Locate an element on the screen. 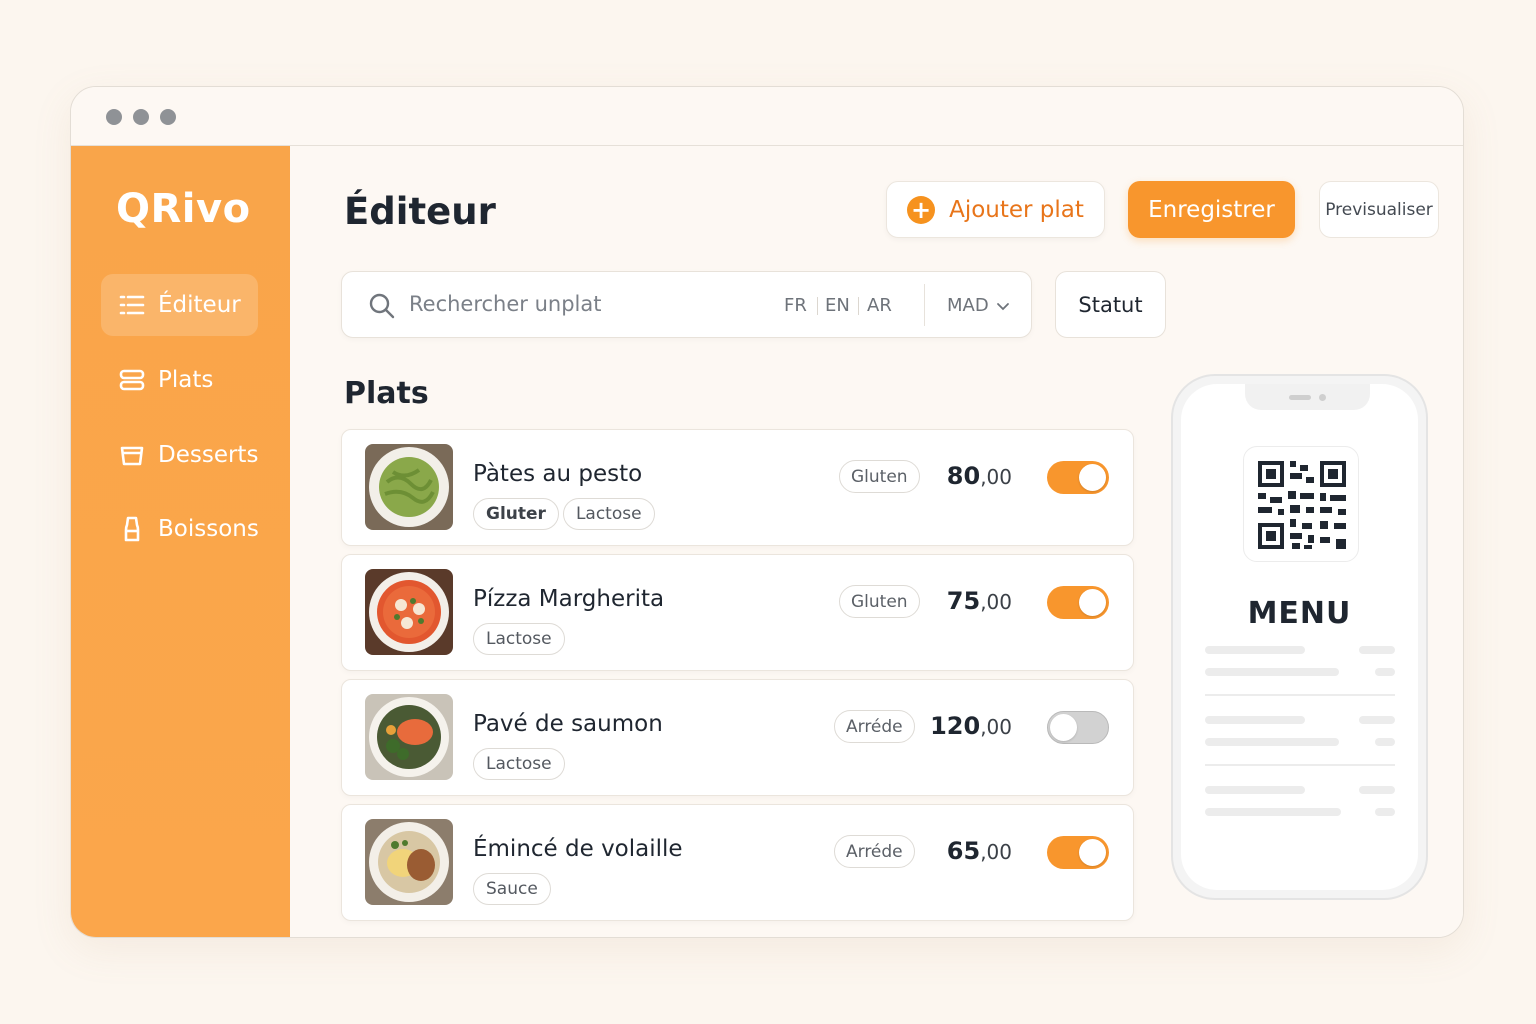 The width and height of the screenshot is (1536, 1024). dish-name: Pízza Margherita is located at coordinates (569, 599).